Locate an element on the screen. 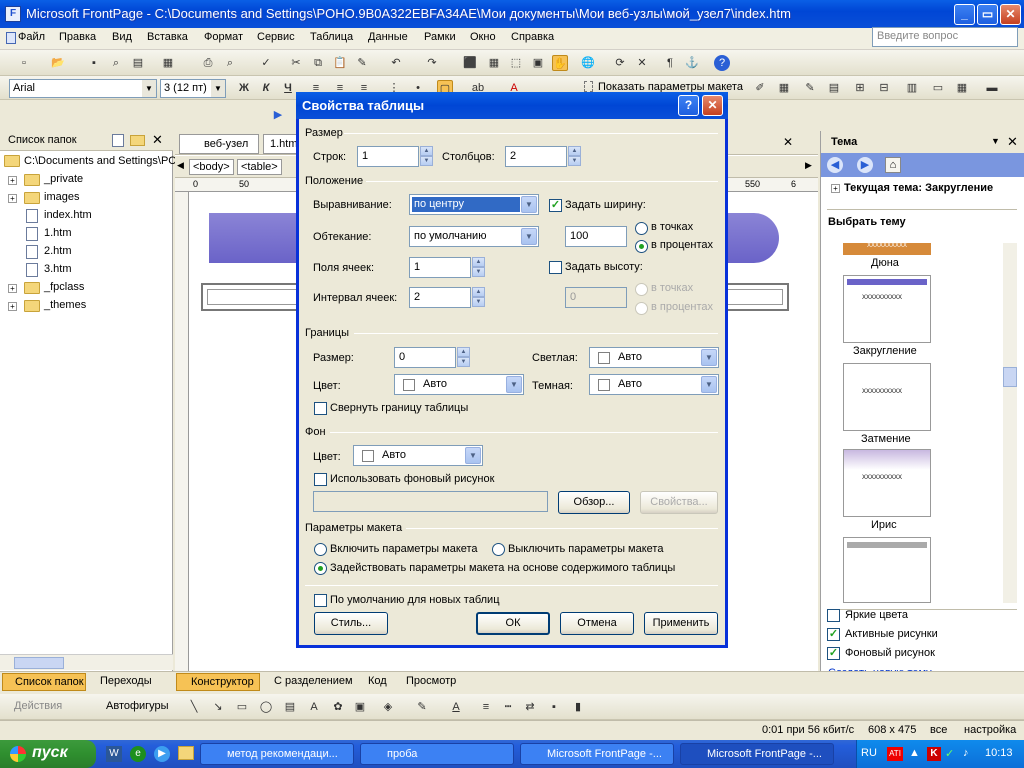  help-button: ? is located at coordinates (688, 105).